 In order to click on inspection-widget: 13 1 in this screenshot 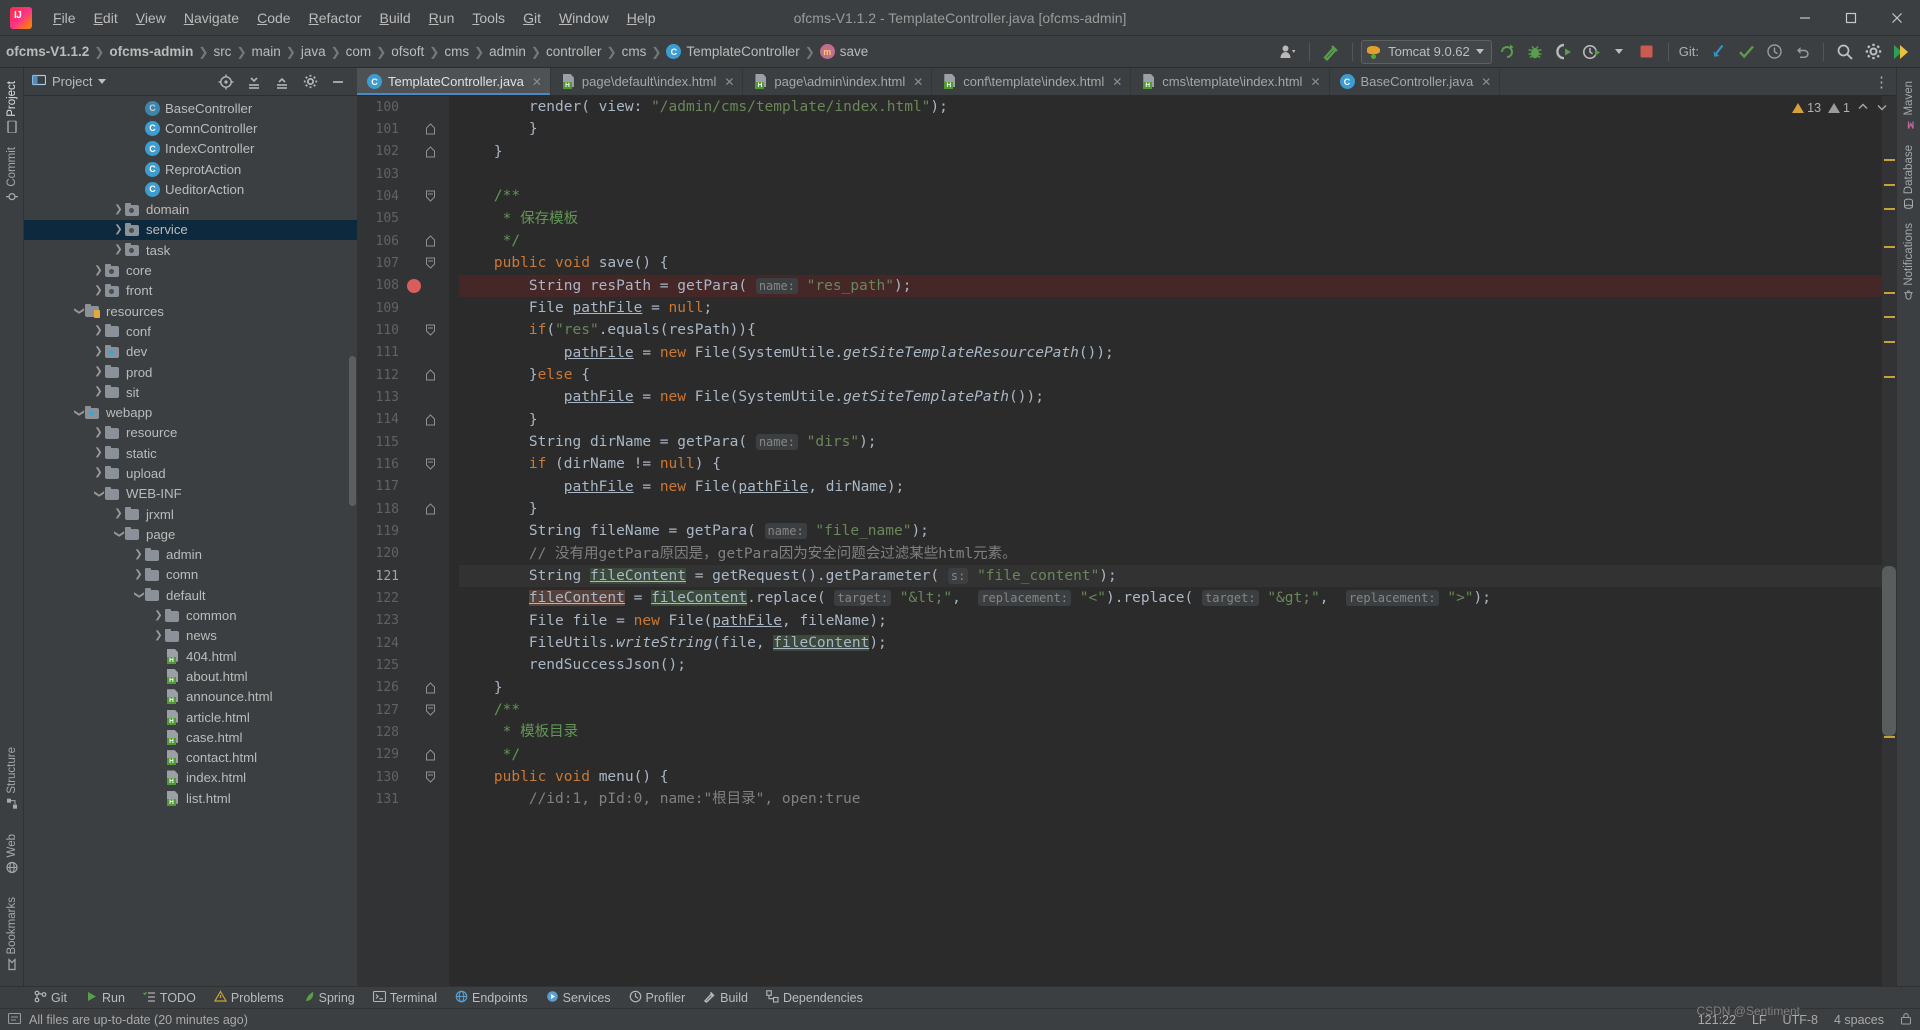, I will do `click(1844, 108)`.